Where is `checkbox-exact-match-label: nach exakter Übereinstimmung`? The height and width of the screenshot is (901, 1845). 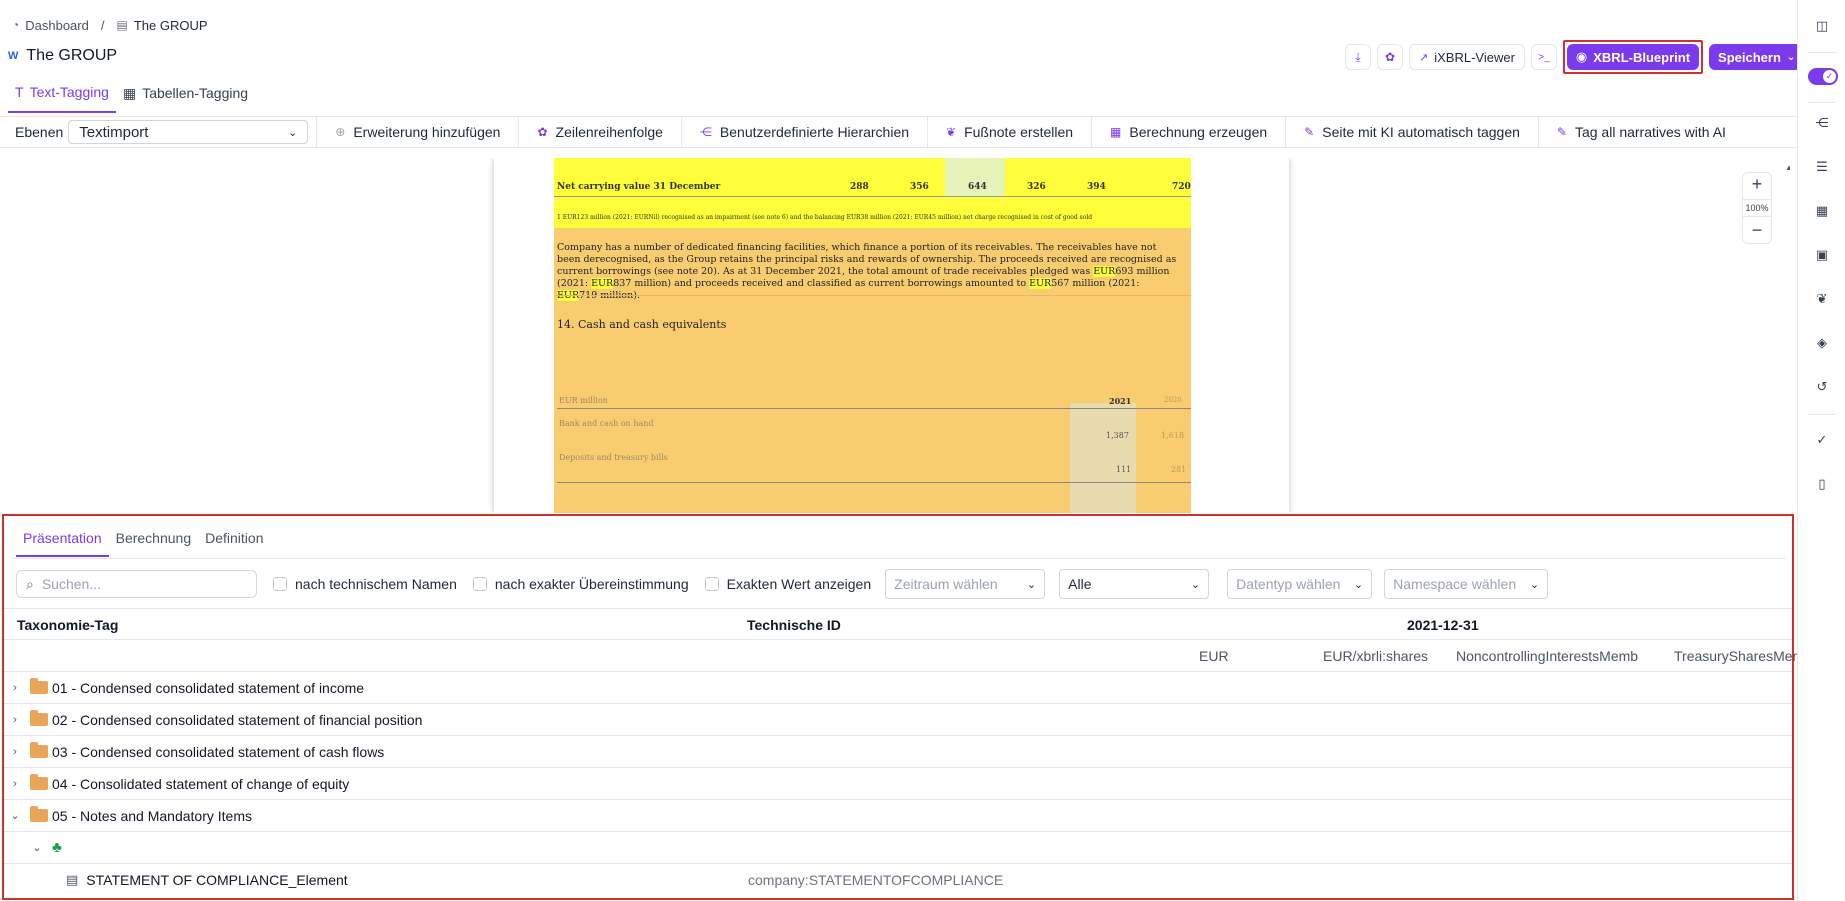
checkbox-exact-match-label: nach exakter Übereinstimmung is located at coordinates (591, 584).